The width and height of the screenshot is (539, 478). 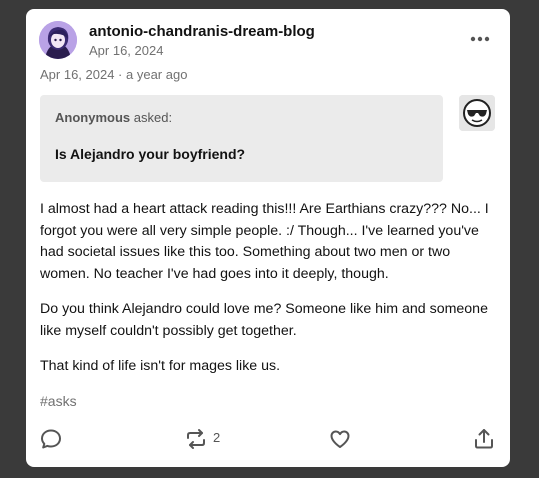 I want to click on blog-name: antonio-chandranis-dream-blog, so click(x=202, y=31).